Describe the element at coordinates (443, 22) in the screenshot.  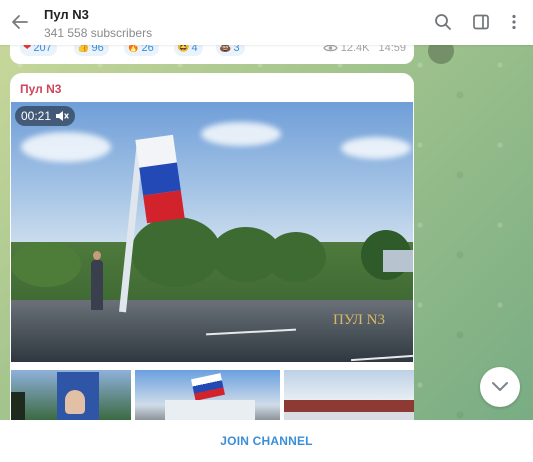
I see `search-icon` at that location.